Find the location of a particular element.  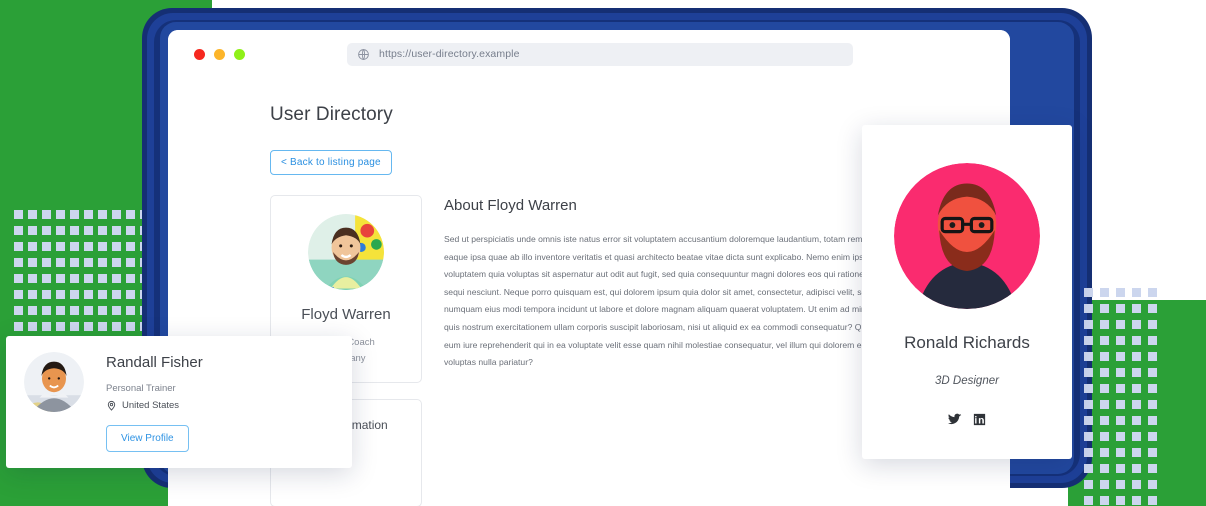

avatar-ronald is located at coordinates (967, 236).